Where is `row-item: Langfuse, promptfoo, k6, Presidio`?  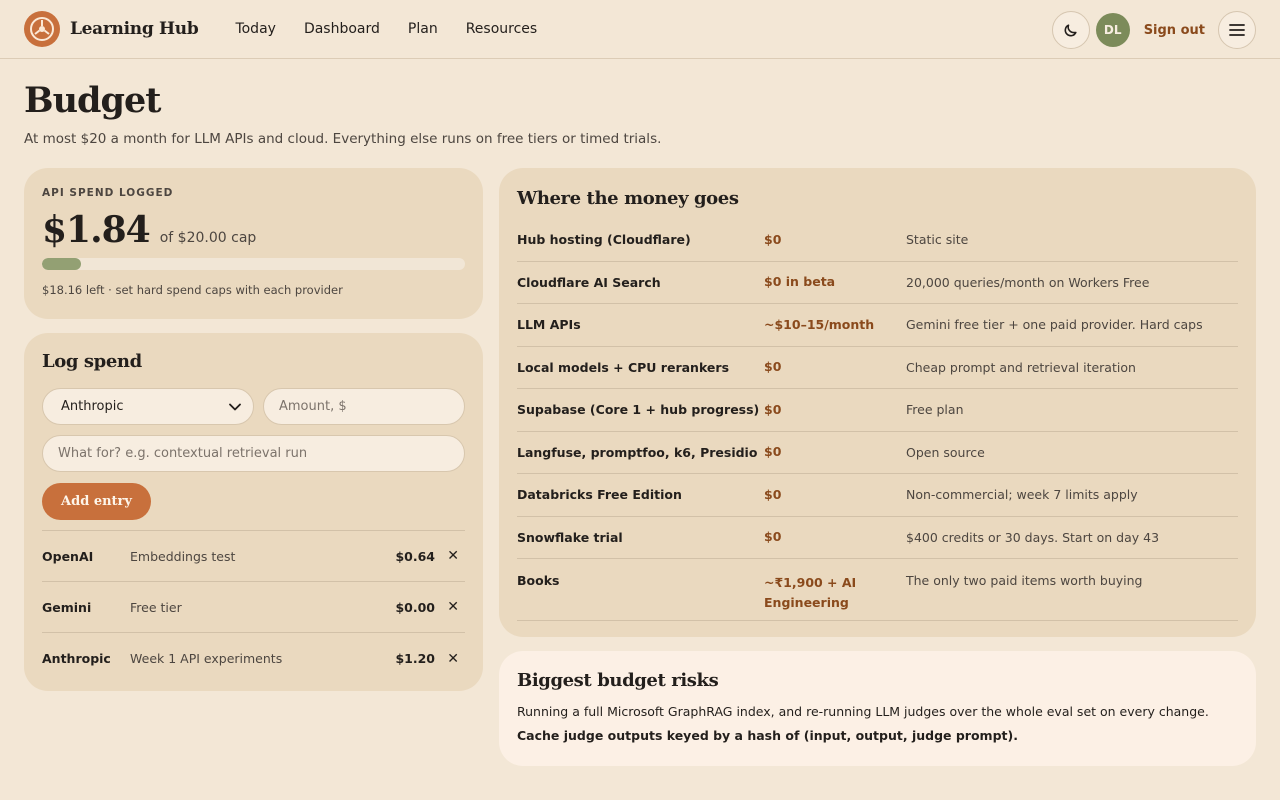 row-item: Langfuse, promptfoo, k6, Presidio is located at coordinates (637, 452).